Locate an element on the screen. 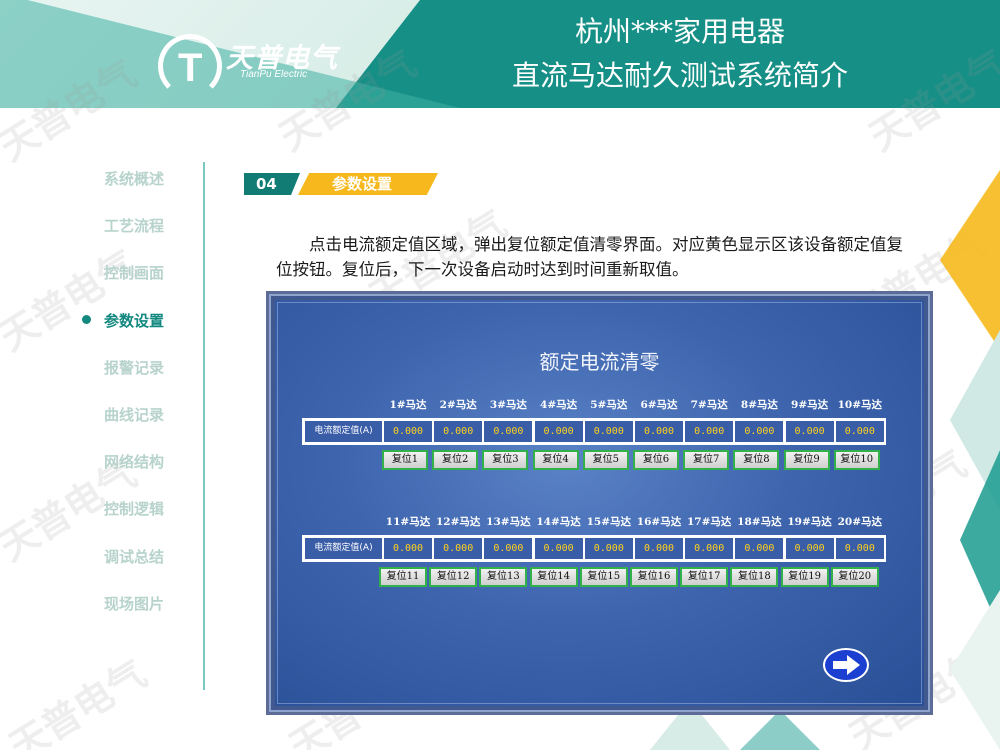 The height and width of the screenshot is (750, 1000). reset-button: 复位8 is located at coordinates (756, 460).